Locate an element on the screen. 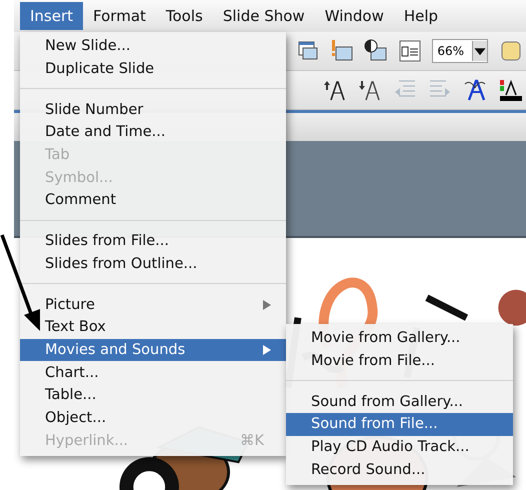  text-box-icon is located at coordinates (410, 51).